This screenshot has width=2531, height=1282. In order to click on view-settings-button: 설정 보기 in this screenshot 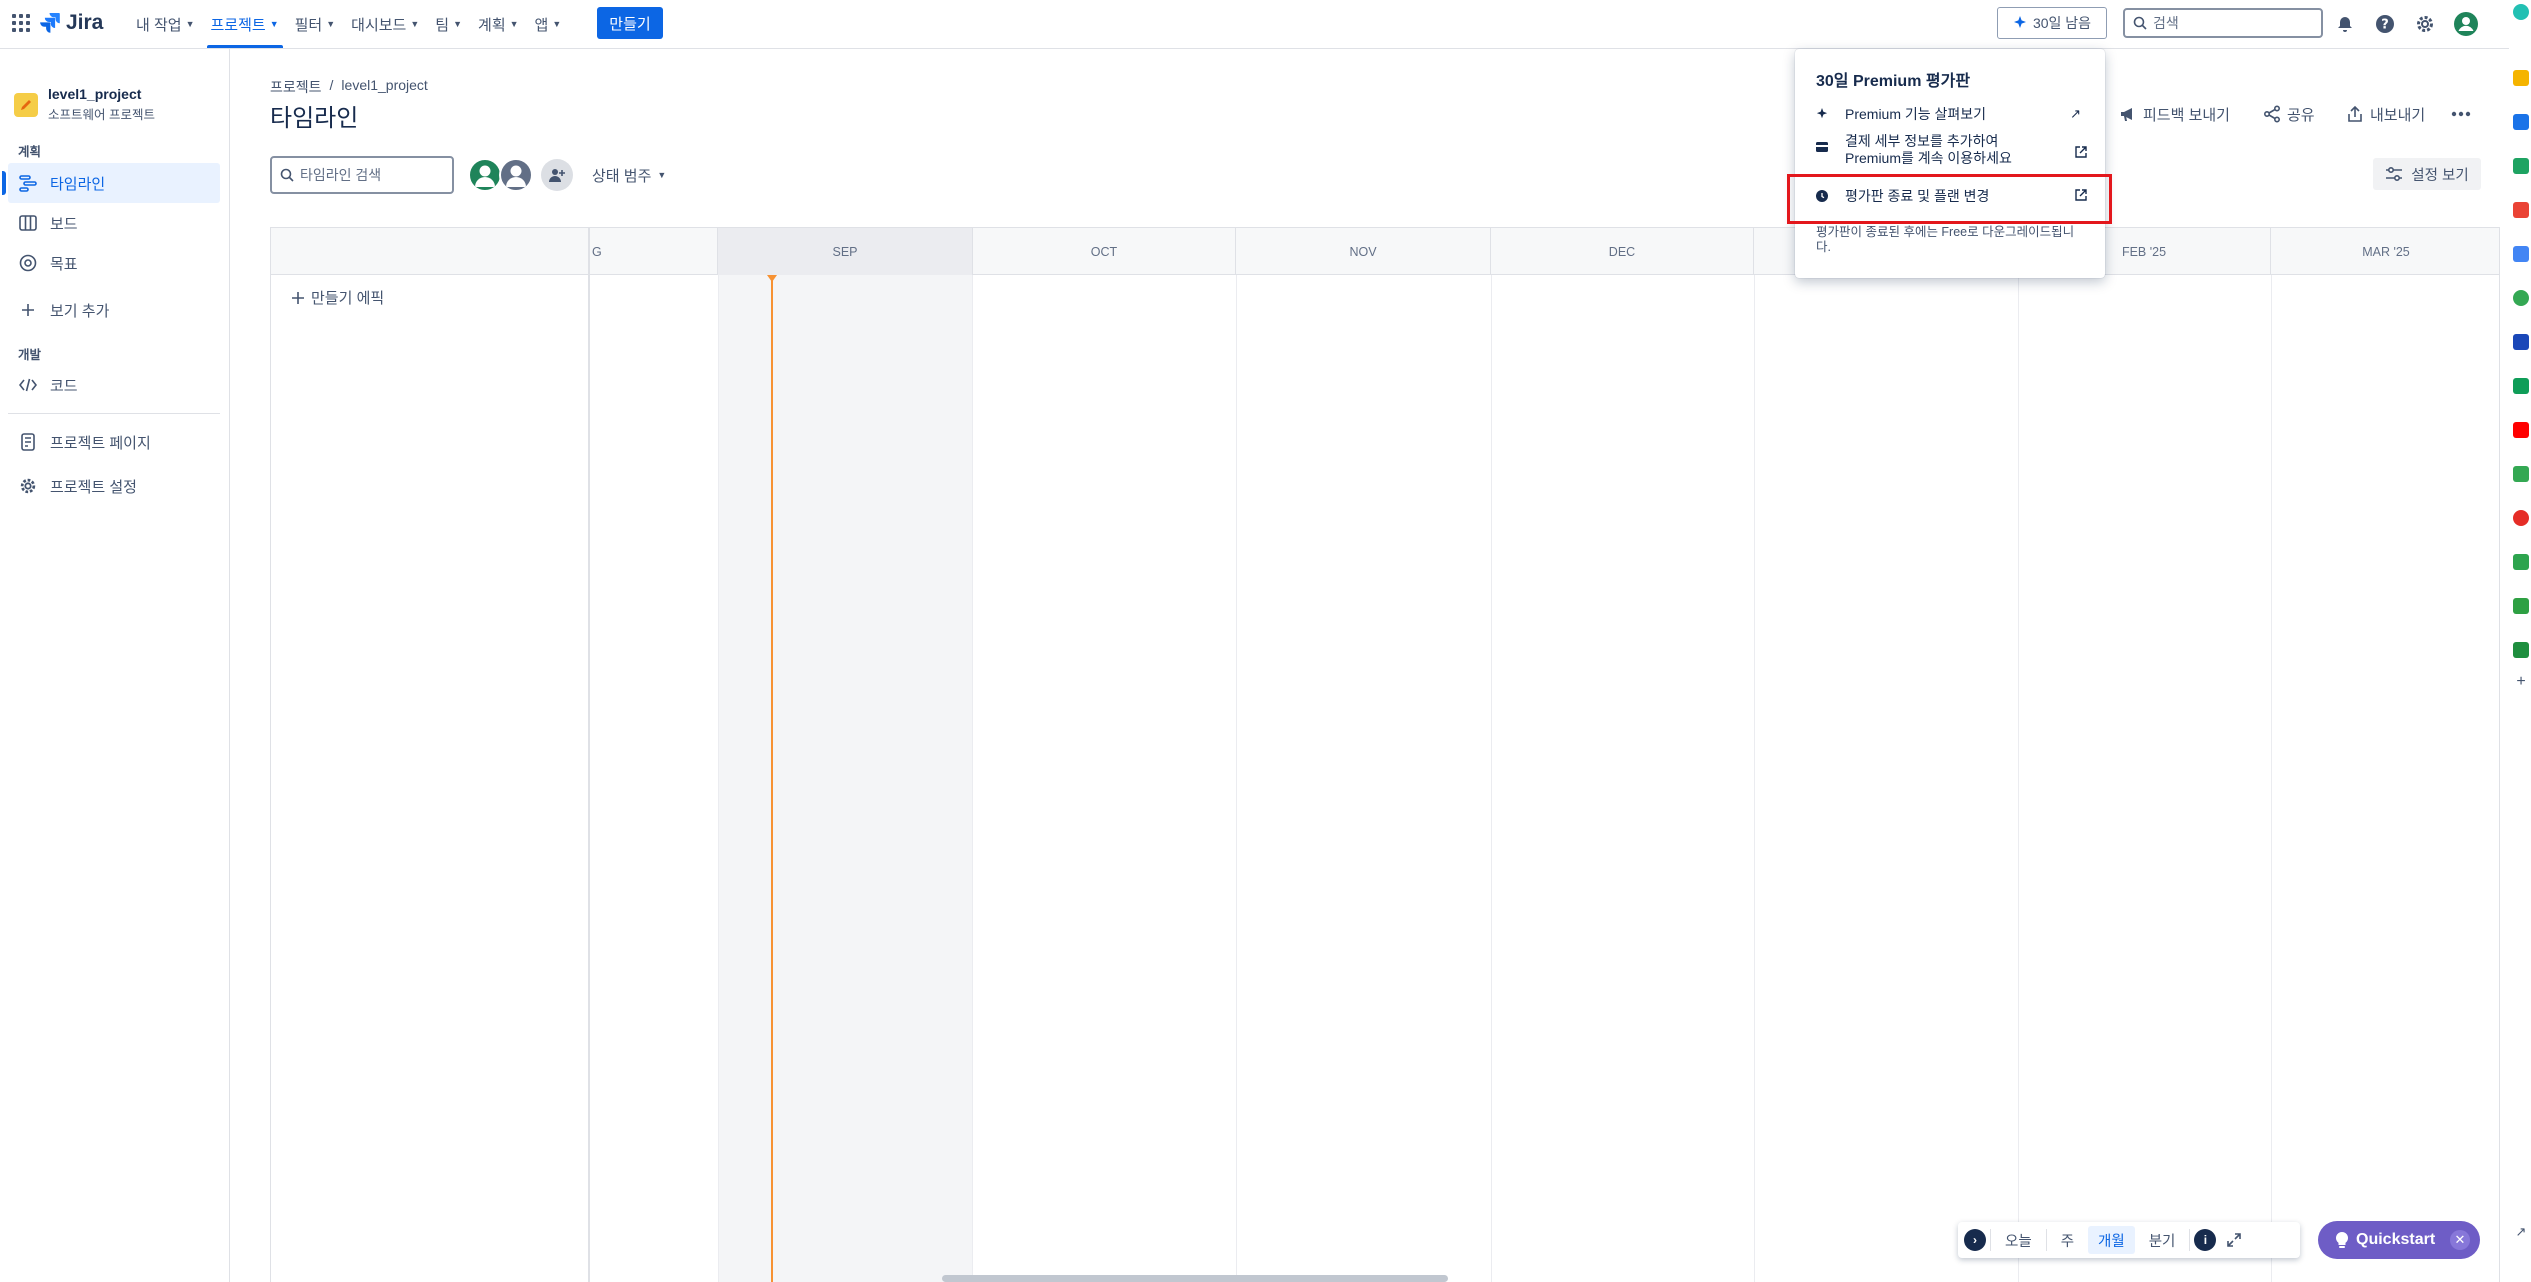, I will do `click(2427, 174)`.